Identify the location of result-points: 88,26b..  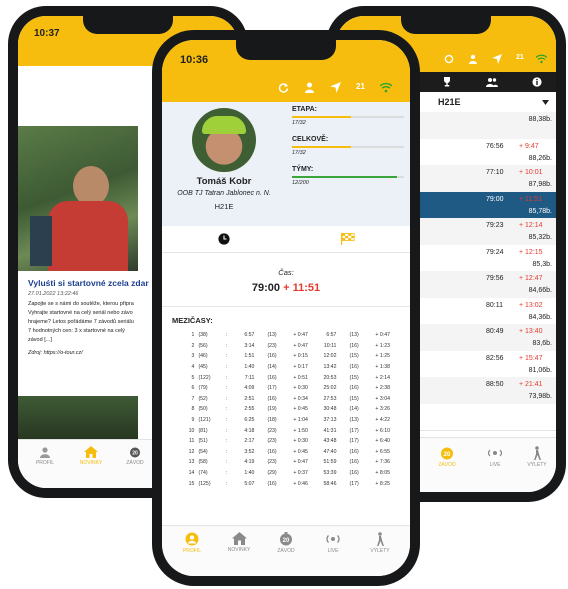
(540, 158).